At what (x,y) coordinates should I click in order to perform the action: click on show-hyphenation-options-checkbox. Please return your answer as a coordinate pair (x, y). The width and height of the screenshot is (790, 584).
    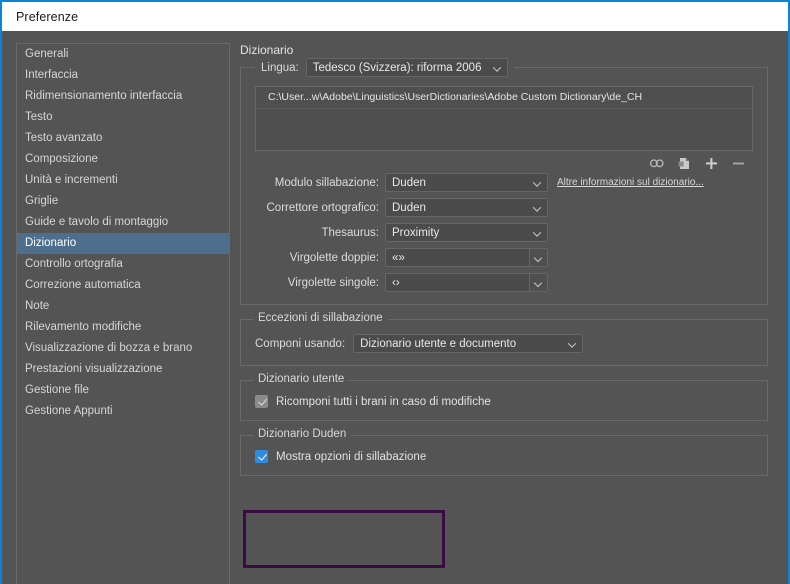
    Looking at the image, I should click on (261, 456).